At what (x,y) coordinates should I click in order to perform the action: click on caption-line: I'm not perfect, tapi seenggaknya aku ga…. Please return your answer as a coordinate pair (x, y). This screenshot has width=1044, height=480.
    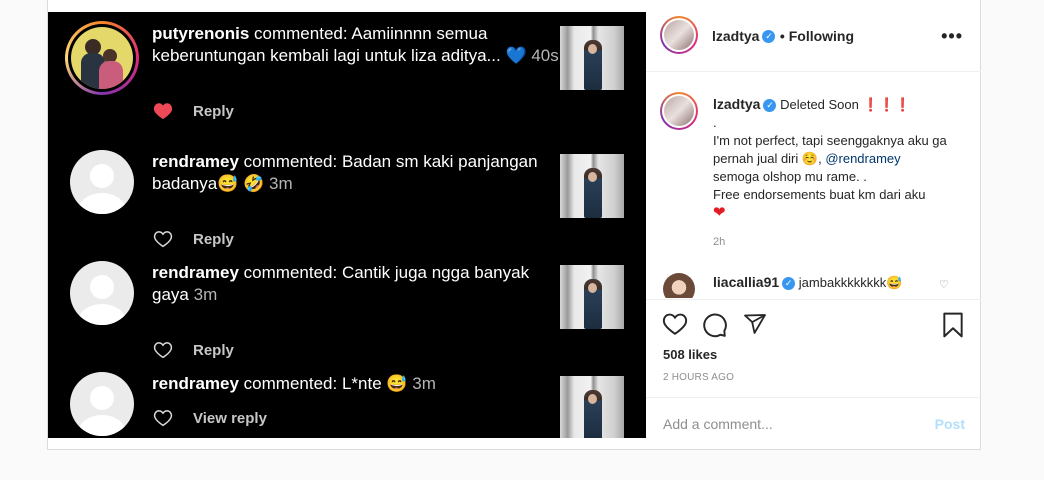
    Looking at the image, I should click on (838, 150).